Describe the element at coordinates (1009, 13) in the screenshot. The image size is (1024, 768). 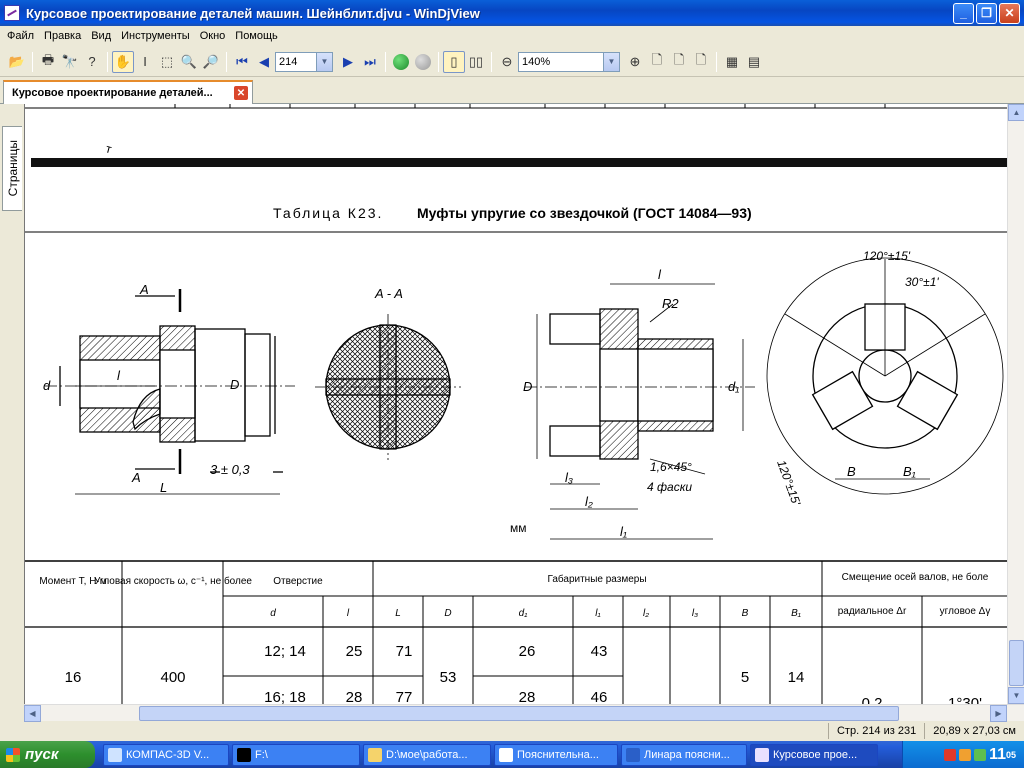
I see `close-button: ✕` at that location.